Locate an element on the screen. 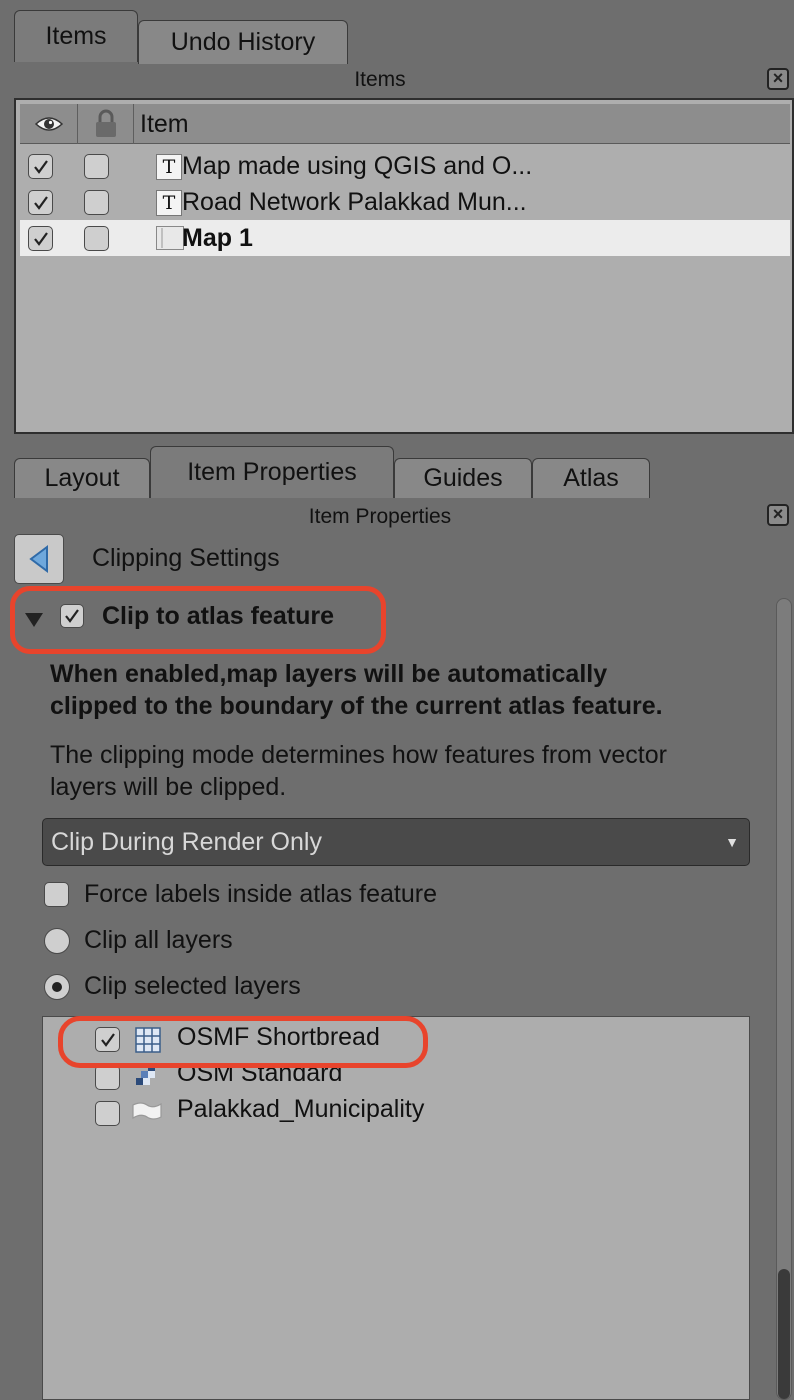  clip-mode-dropdown: Clip During Render Only ▼ is located at coordinates (396, 842).